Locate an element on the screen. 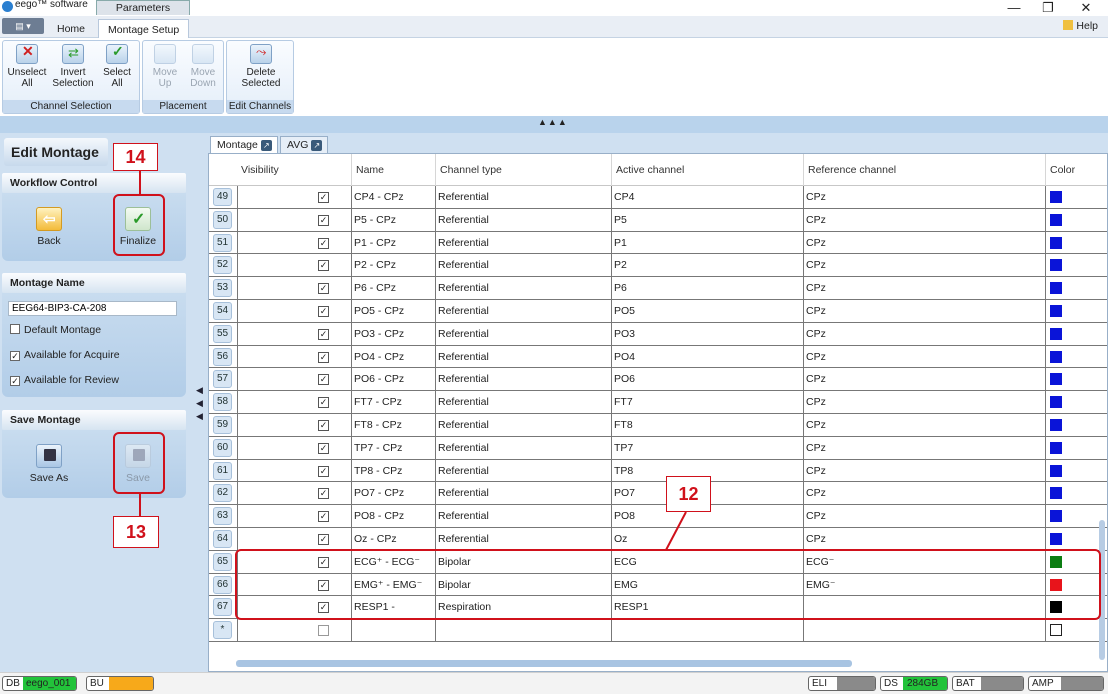 Image resolution: width=1108 pixels, height=694 pixels. tab-montage: Montage ↗ is located at coordinates (244, 144).